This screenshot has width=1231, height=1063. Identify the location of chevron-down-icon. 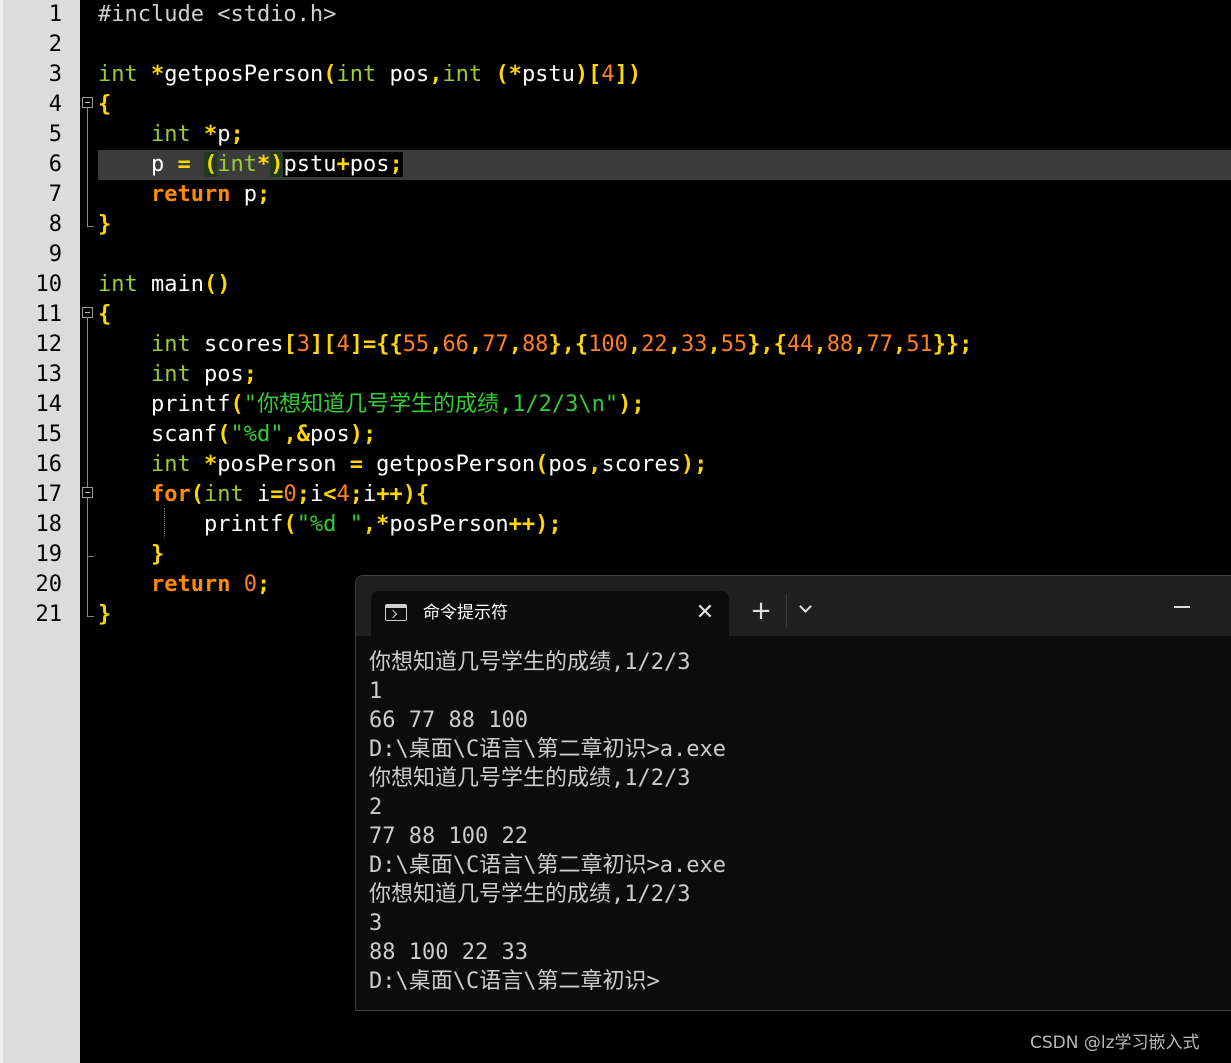
(805, 609).